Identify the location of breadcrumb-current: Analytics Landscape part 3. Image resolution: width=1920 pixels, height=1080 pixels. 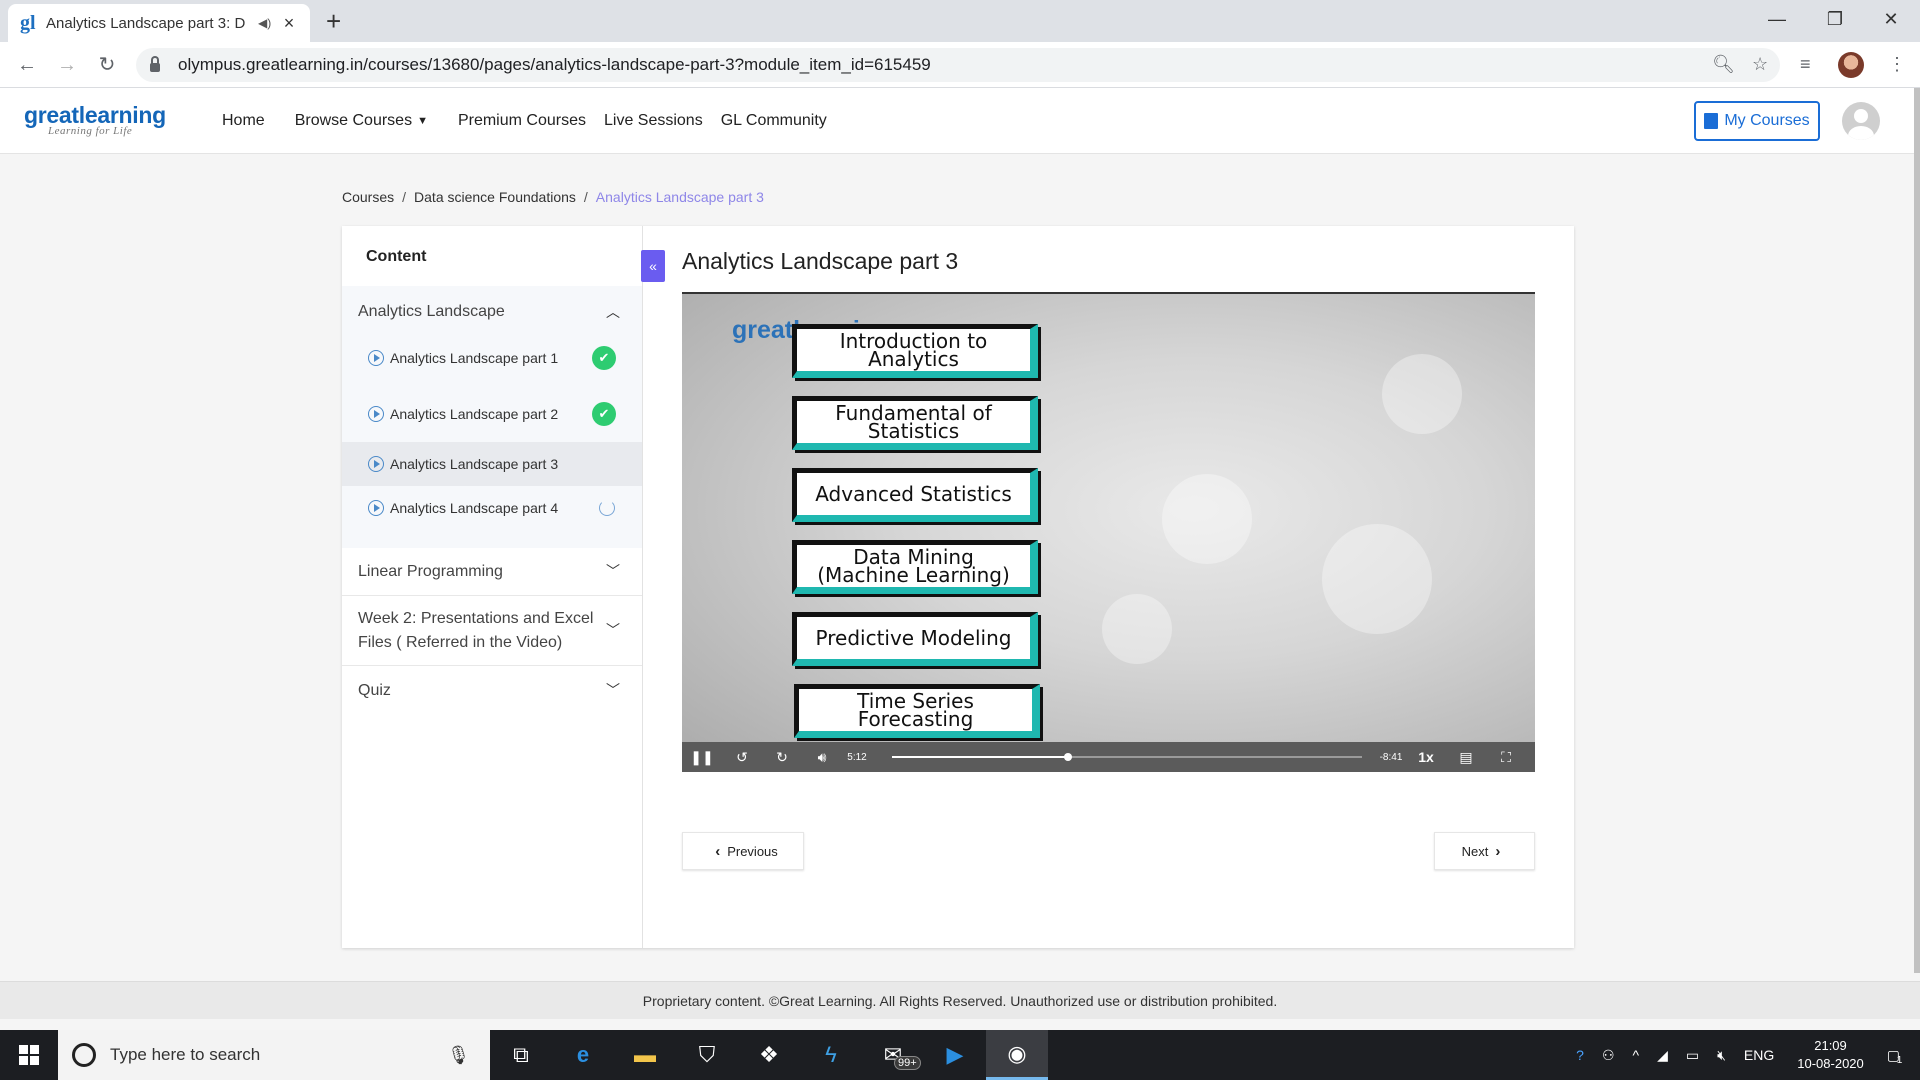
(679, 197).